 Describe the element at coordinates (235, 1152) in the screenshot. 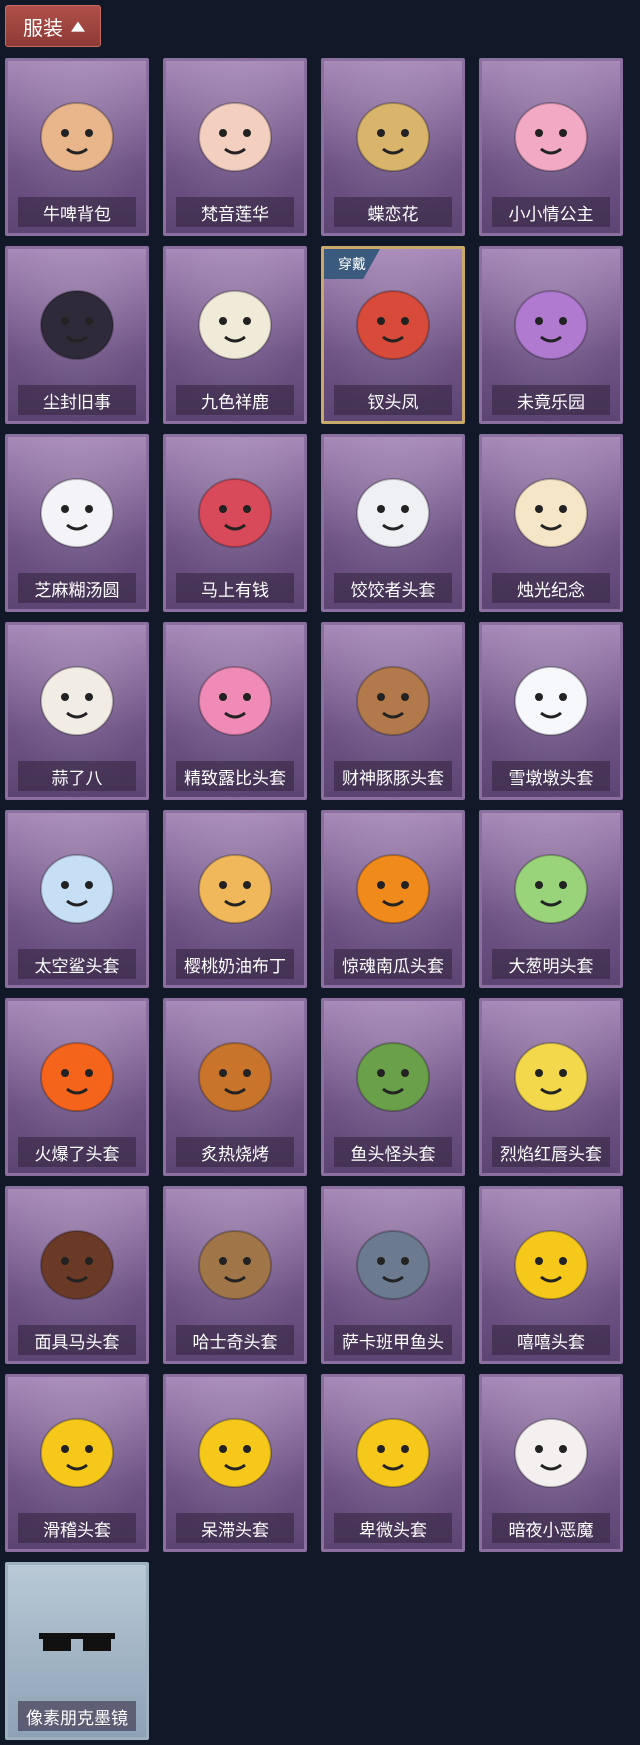

I see `item-label: 炙热烧烤` at that location.